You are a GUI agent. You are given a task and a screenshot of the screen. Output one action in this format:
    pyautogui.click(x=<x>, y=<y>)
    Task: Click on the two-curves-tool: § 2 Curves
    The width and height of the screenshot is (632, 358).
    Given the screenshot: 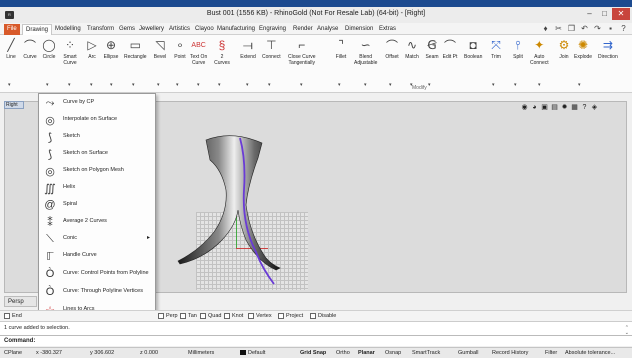 What is the action you would take?
    pyautogui.click(x=222, y=51)
    